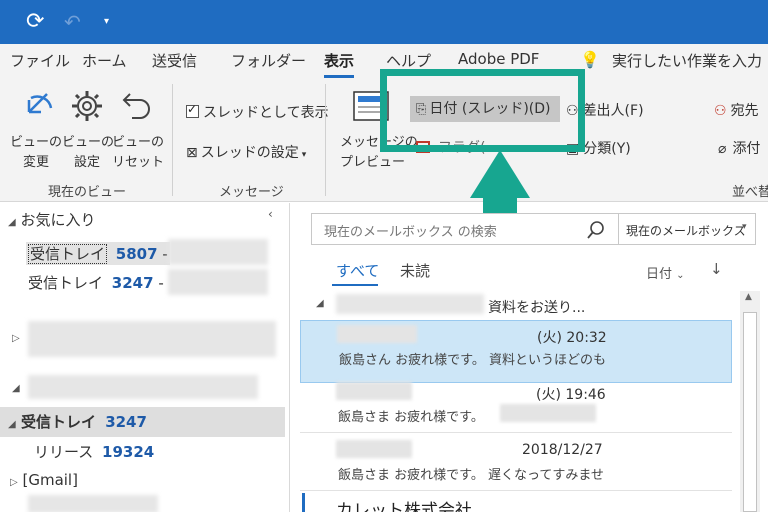 Image resolution: width=768 pixels, height=512 pixels. What do you see at coordinates (373, 162) in the screenshot?
I see `message-preview-label-2: プレビュー` at bounding box center [373, 162].